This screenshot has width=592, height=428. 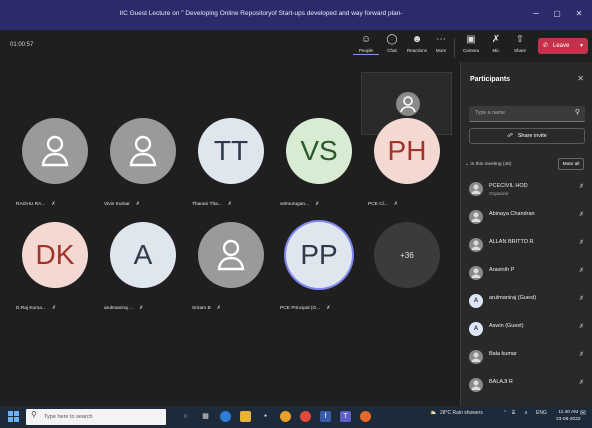 I want to click on language-indicator: ENG, so click(x=541, y=413).